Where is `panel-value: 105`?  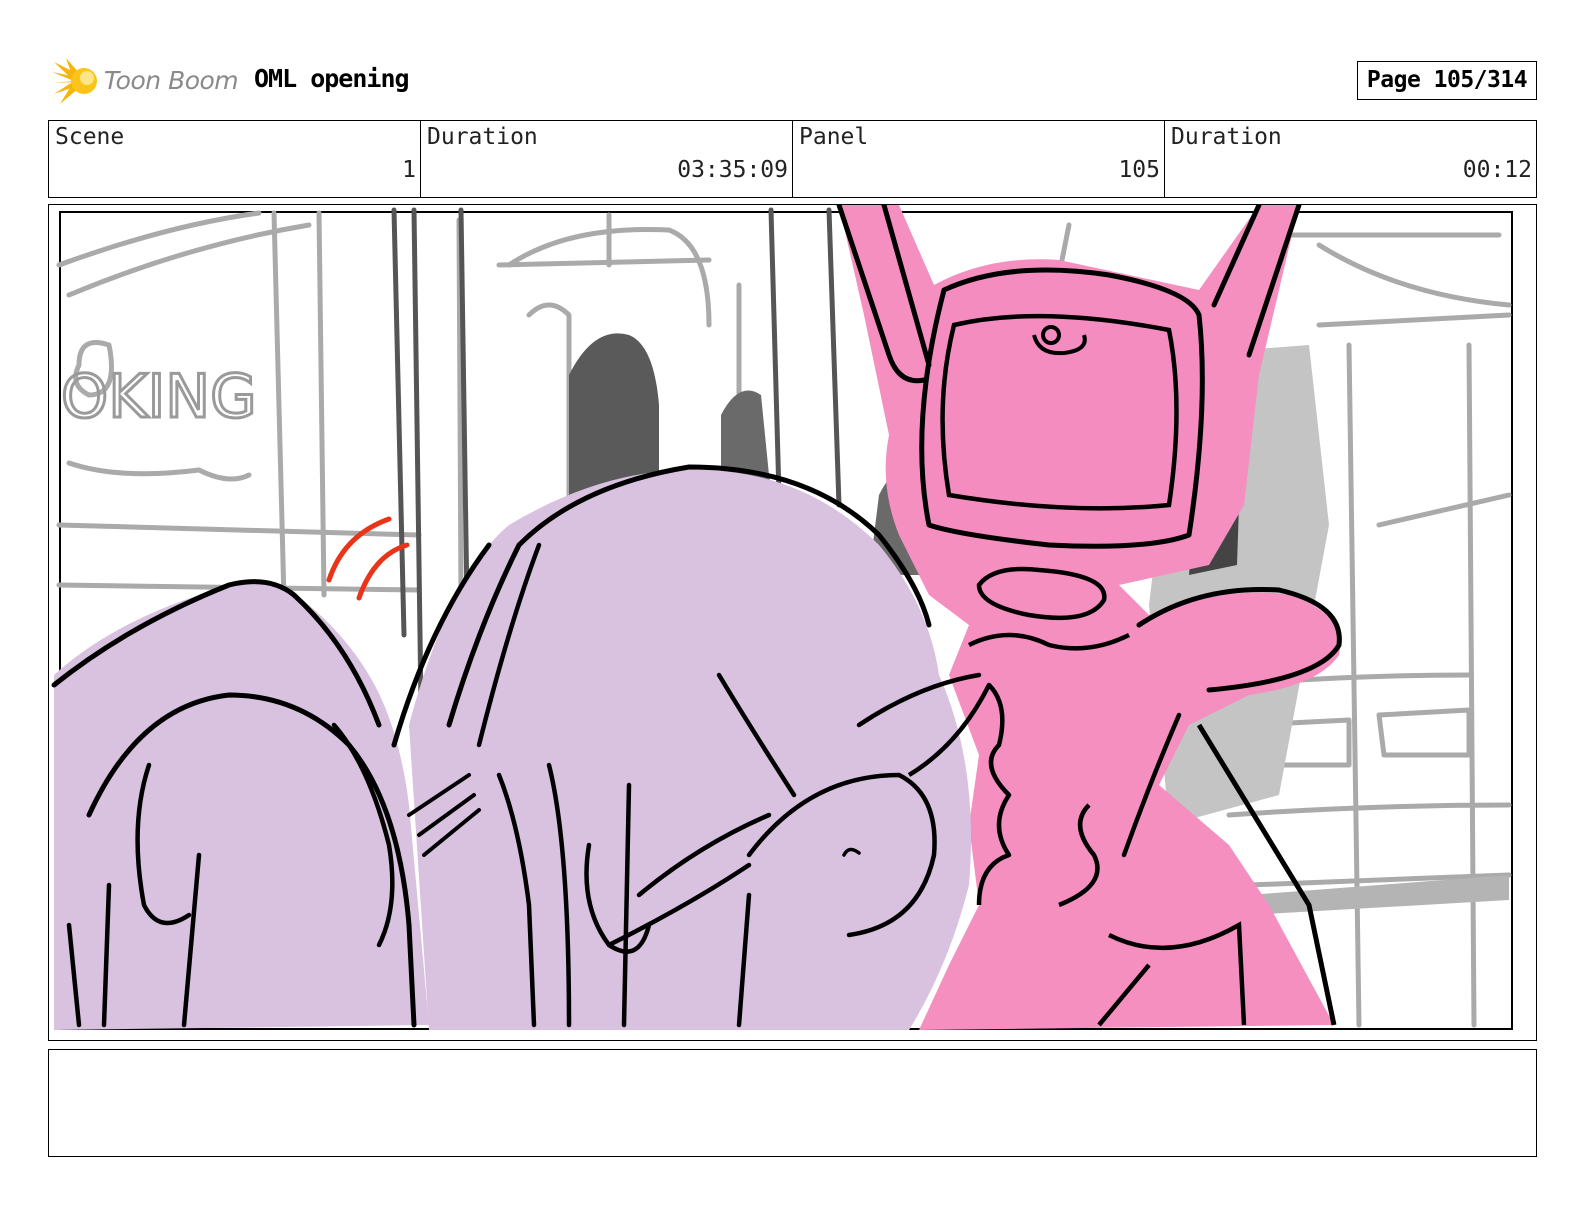
panel-value: 105 is located at coordinates (1139, 170).